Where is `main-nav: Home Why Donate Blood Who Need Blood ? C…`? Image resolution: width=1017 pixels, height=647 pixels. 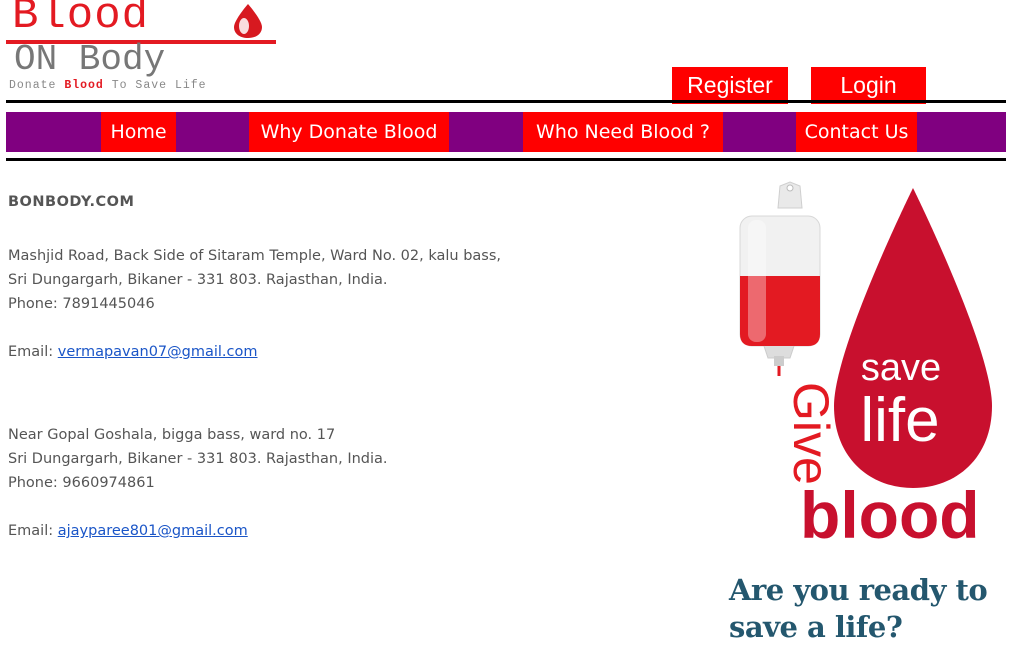
main-nav: Home Why Donate Blood Who Need Blood ? C… is located at coordinates (506, 132).